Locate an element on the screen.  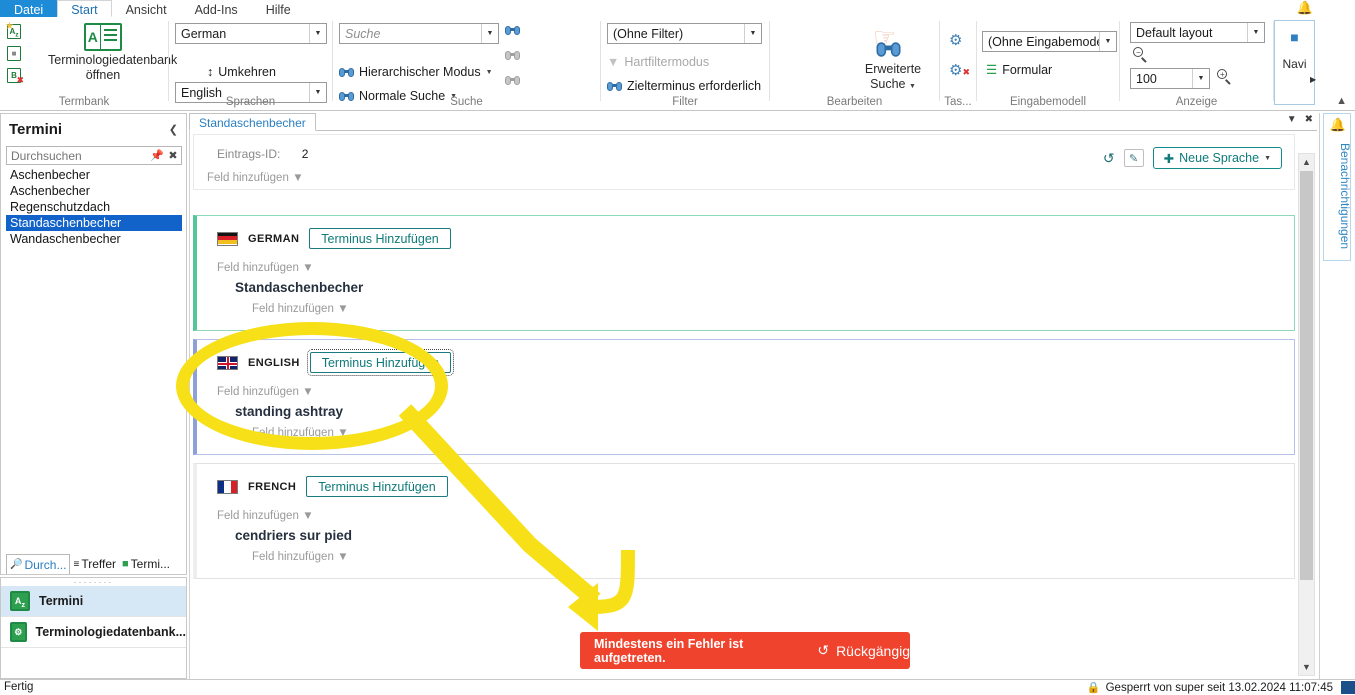
entry-add-field-button: Feld hinzufügen ▼ is located at coordinates (255, 177).